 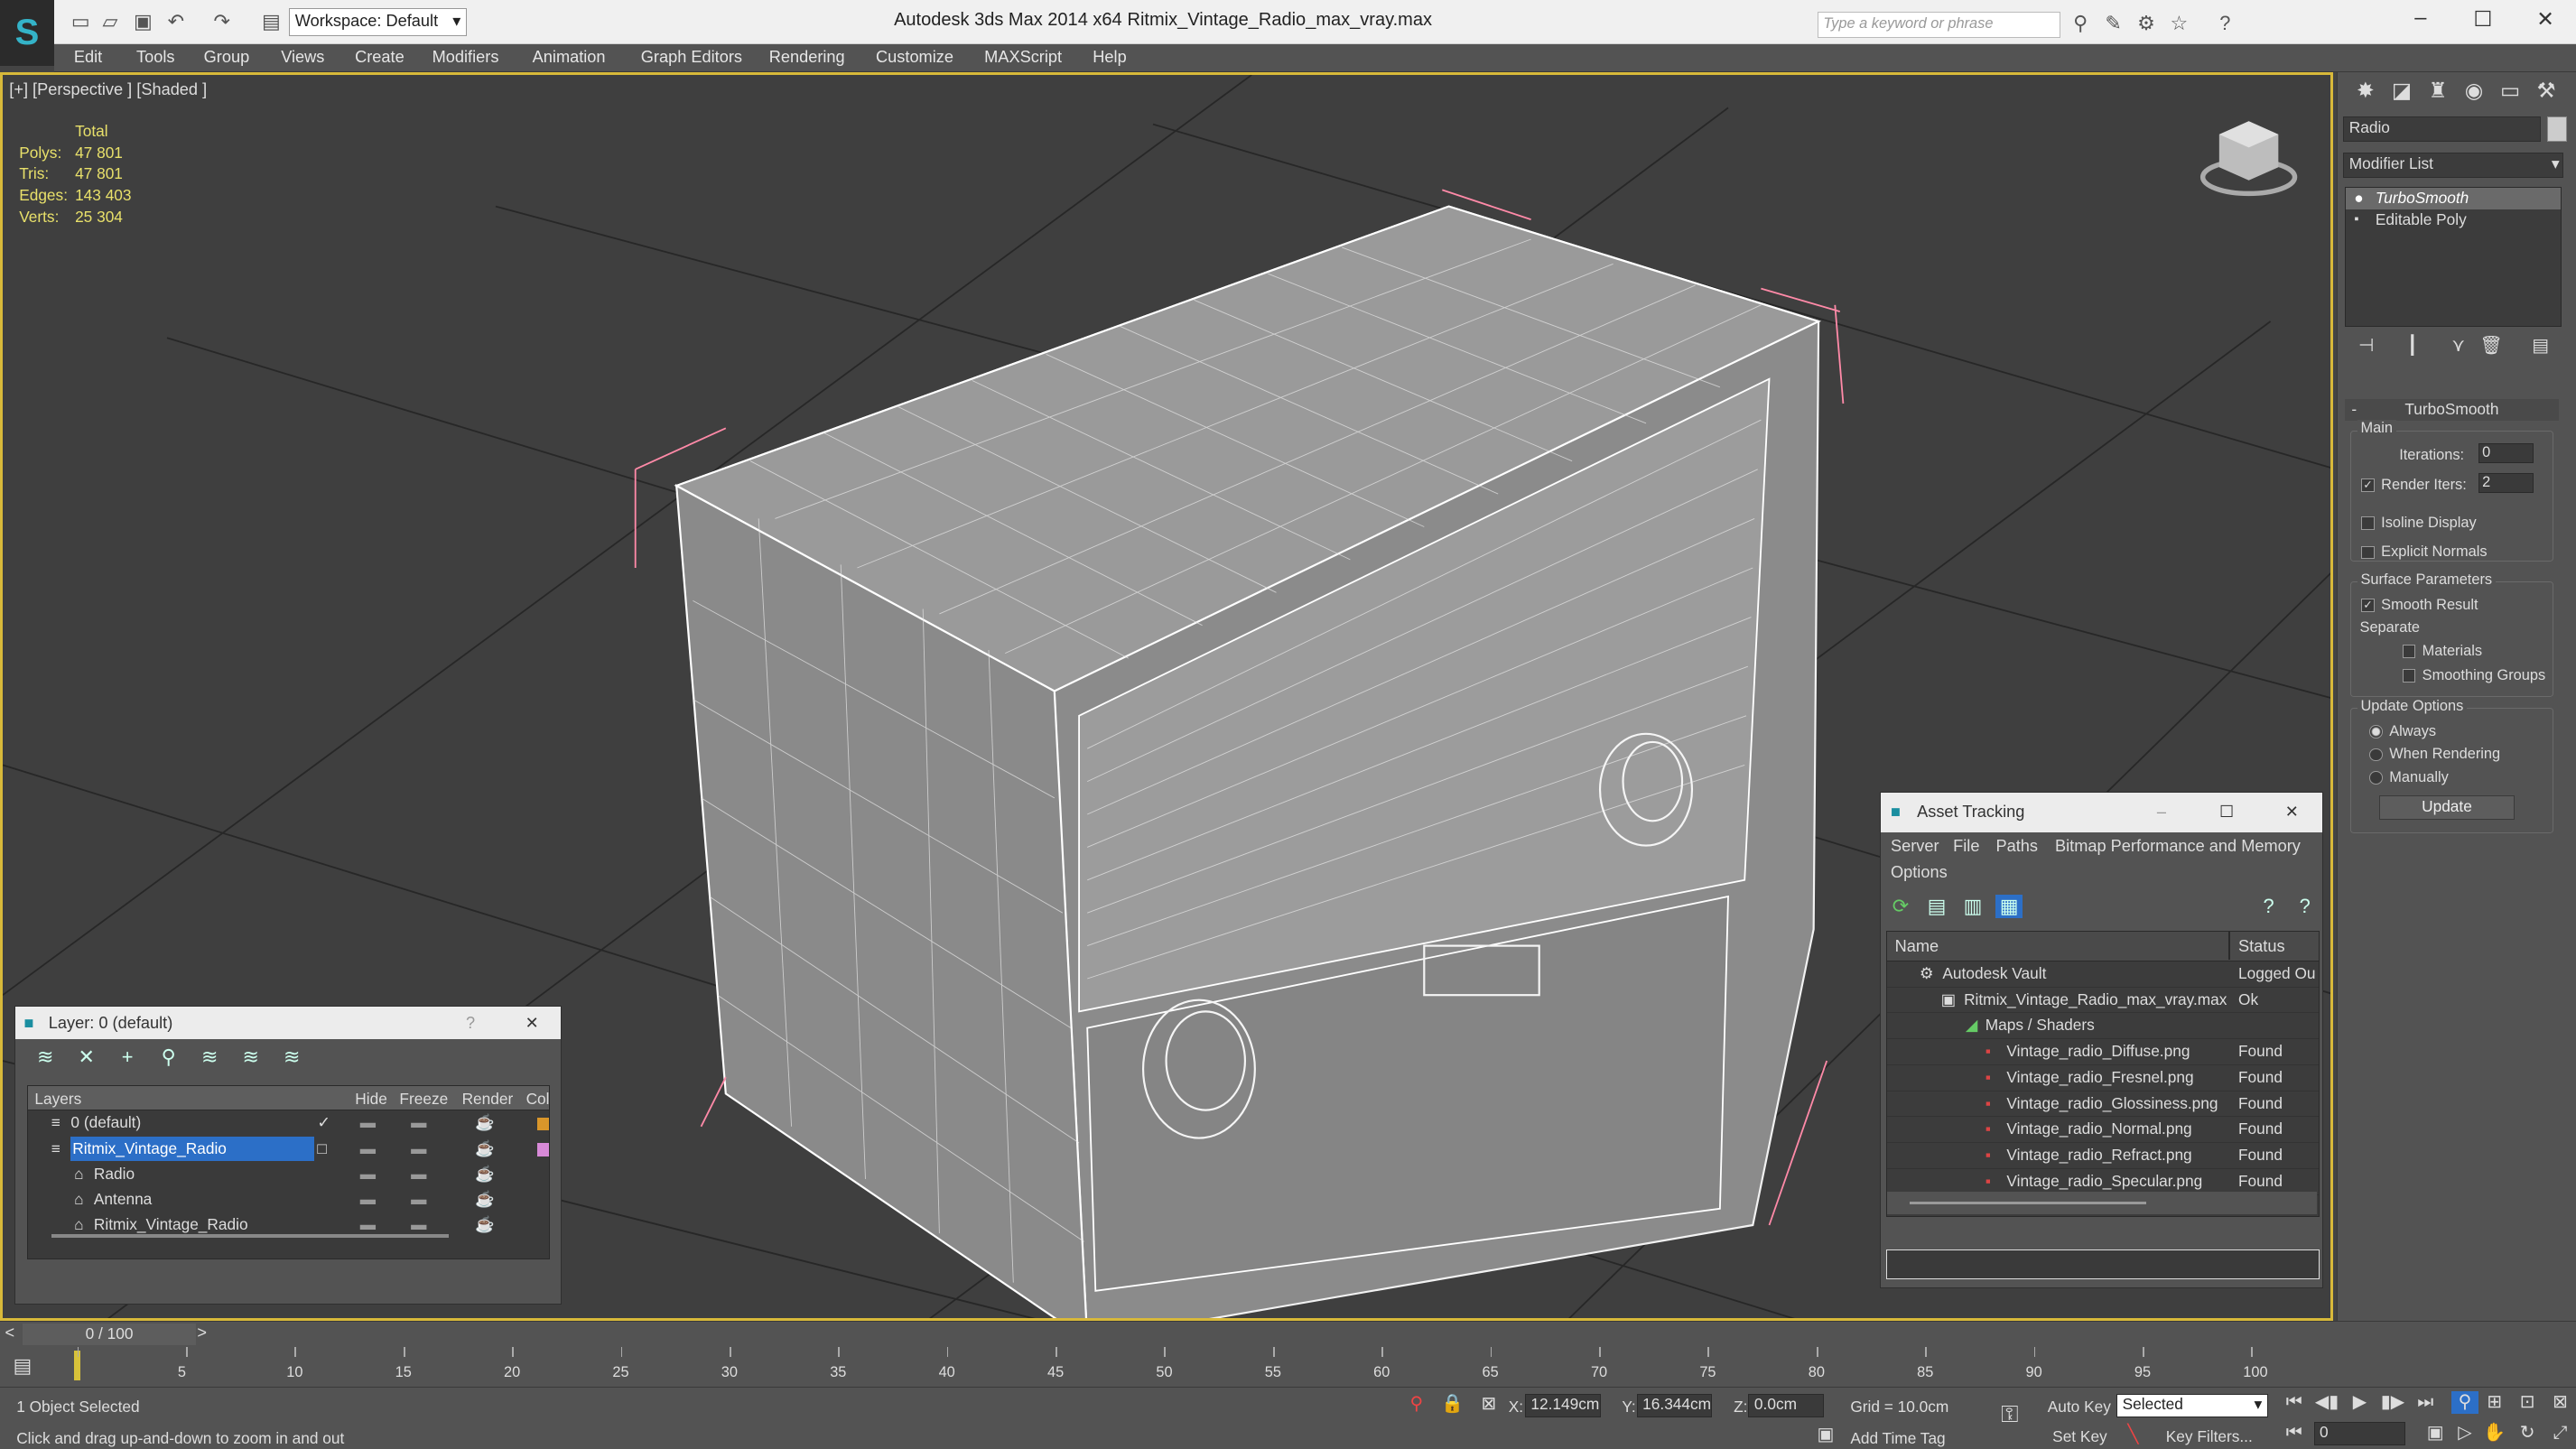 What do you see at coordinates (2113, 25) in the screenshot?
I see `communication-icon: ✎` at bounding box center [2113, 25].